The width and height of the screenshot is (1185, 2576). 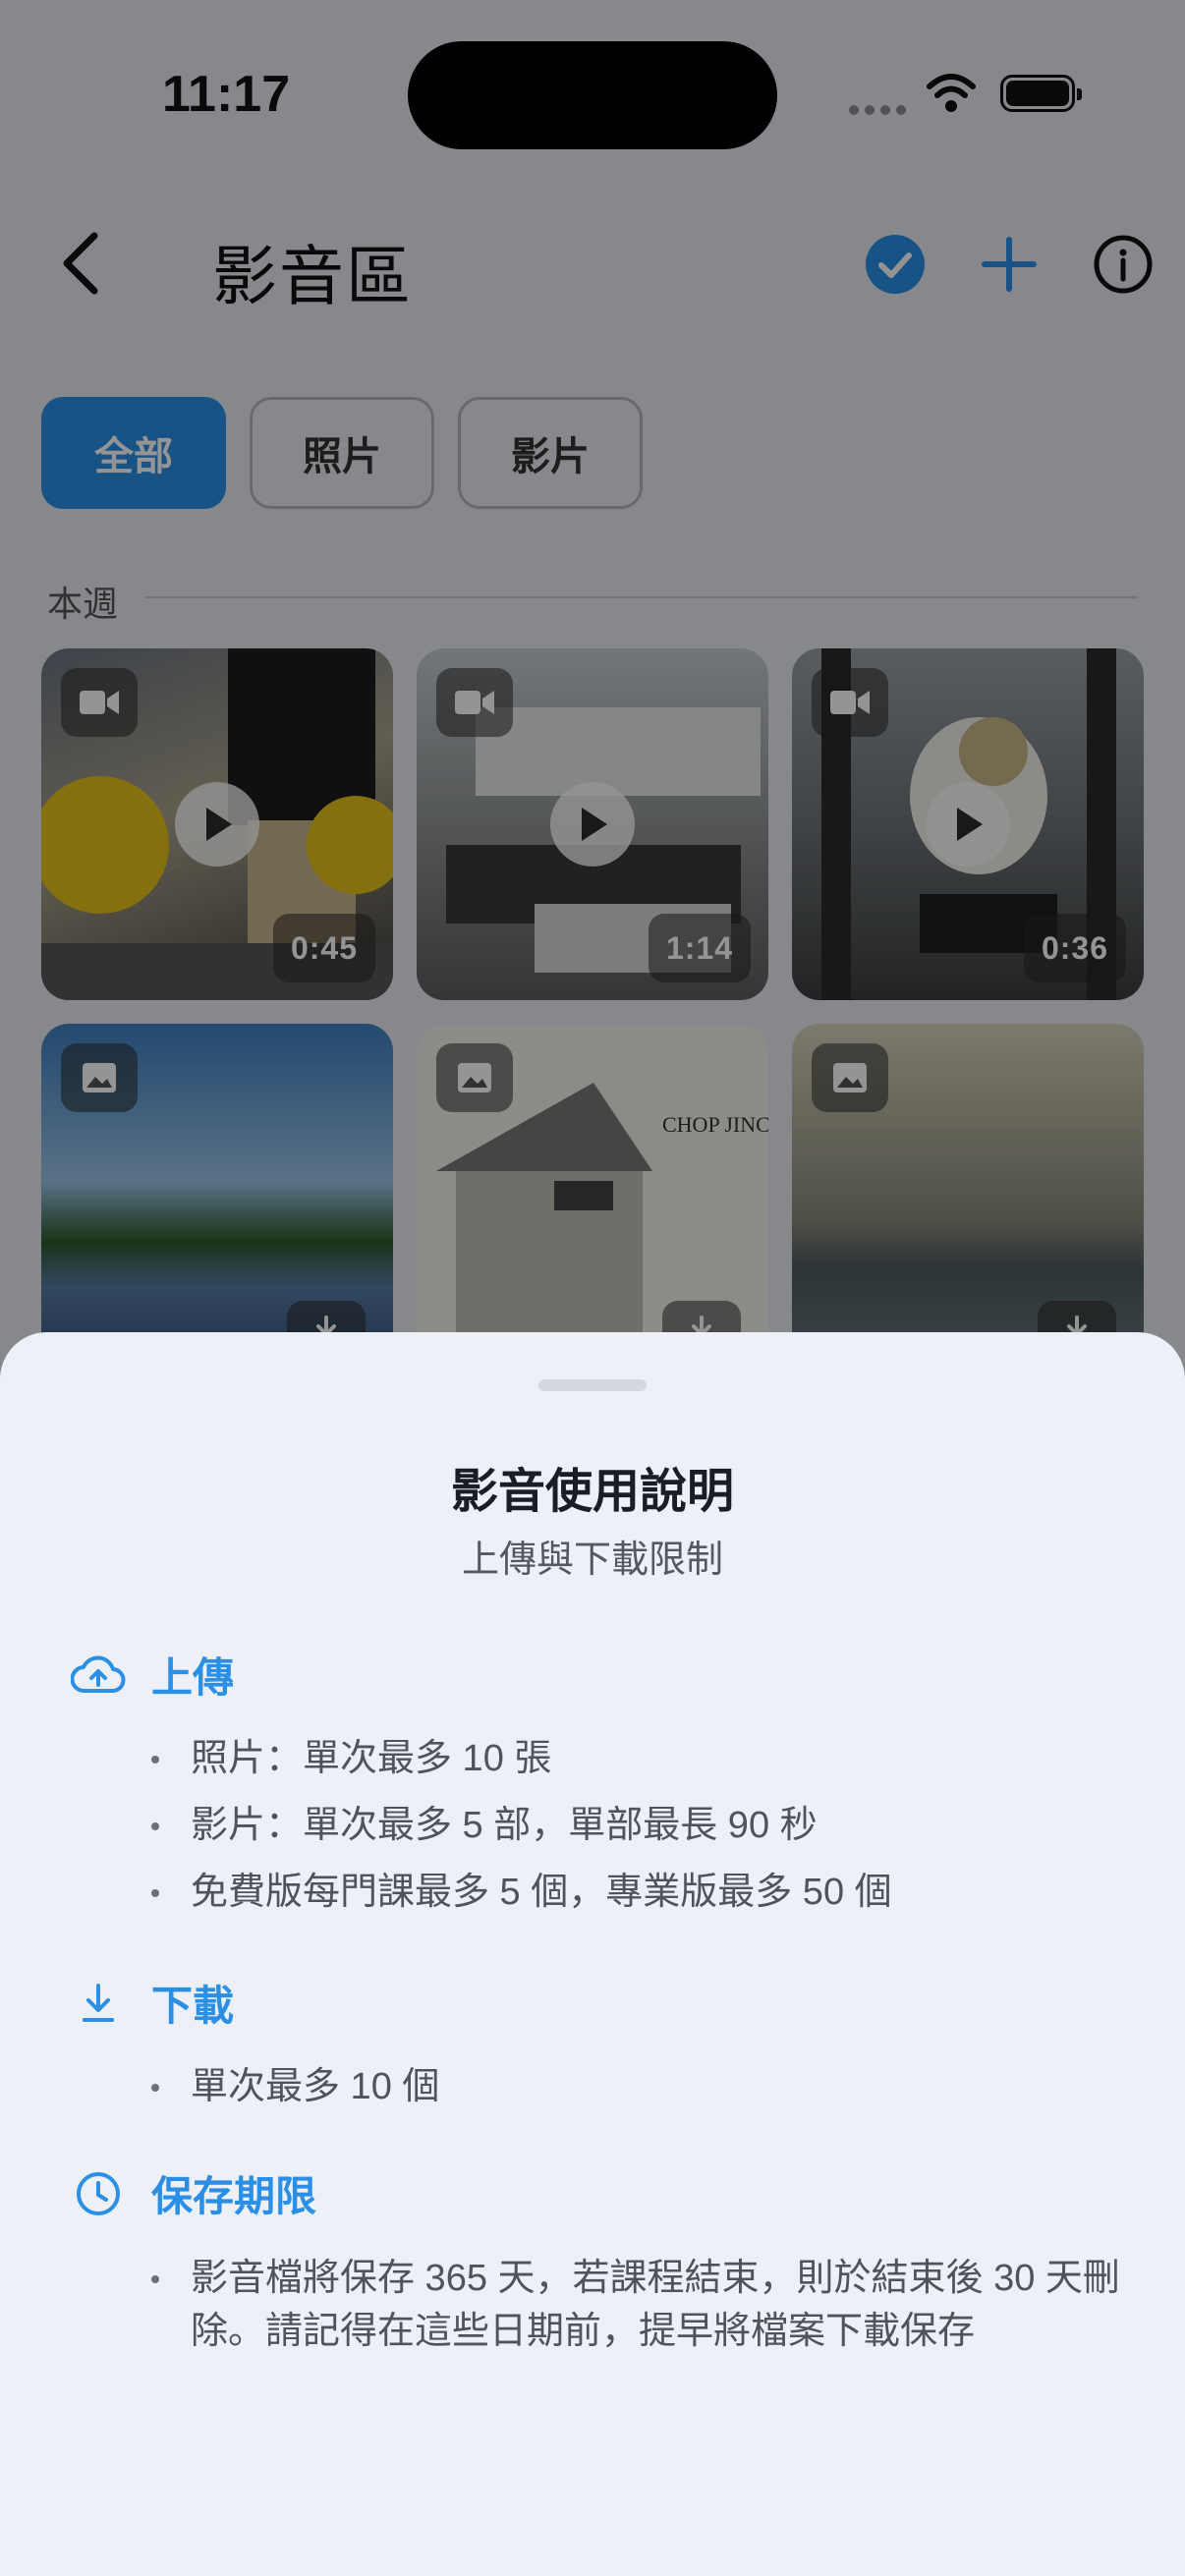 I want to click on sheet-subtitle: 上傳與下載限制, so click(x=592, y=1560).